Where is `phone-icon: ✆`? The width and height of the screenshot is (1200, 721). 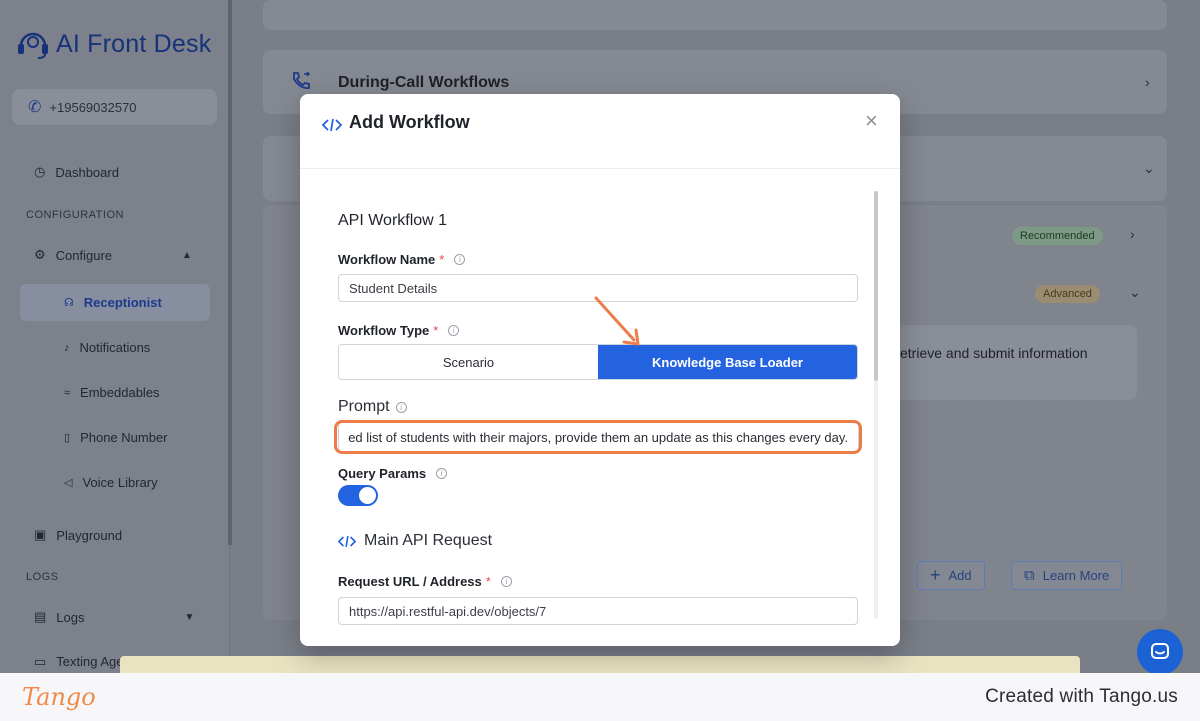
phone-icon: ✆ is located at coordinates (35, 107).